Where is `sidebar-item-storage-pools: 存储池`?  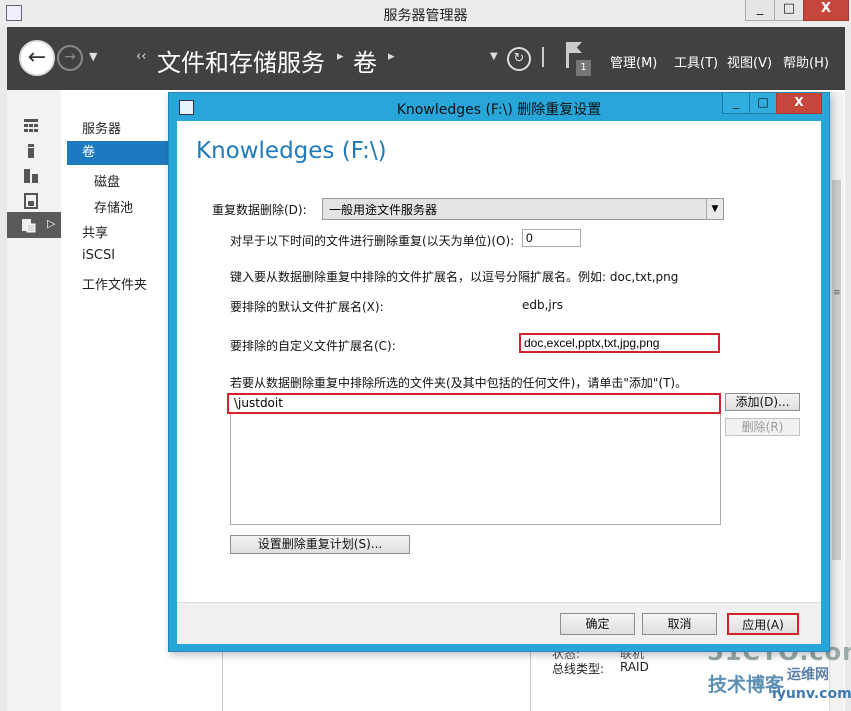
sidebar-item-storage-pools: 存储池 is located at coordinates (113, 206).